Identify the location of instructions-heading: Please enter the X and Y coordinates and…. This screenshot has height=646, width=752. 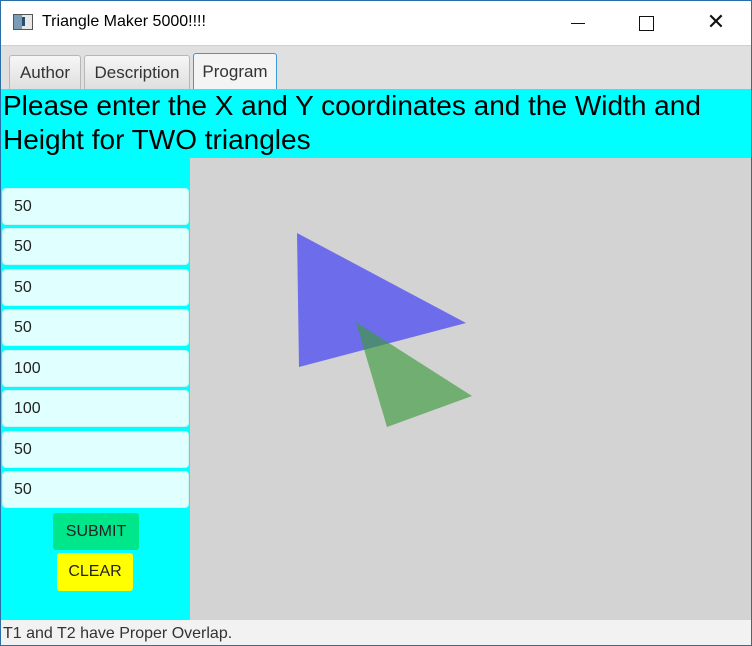
(352, 122).